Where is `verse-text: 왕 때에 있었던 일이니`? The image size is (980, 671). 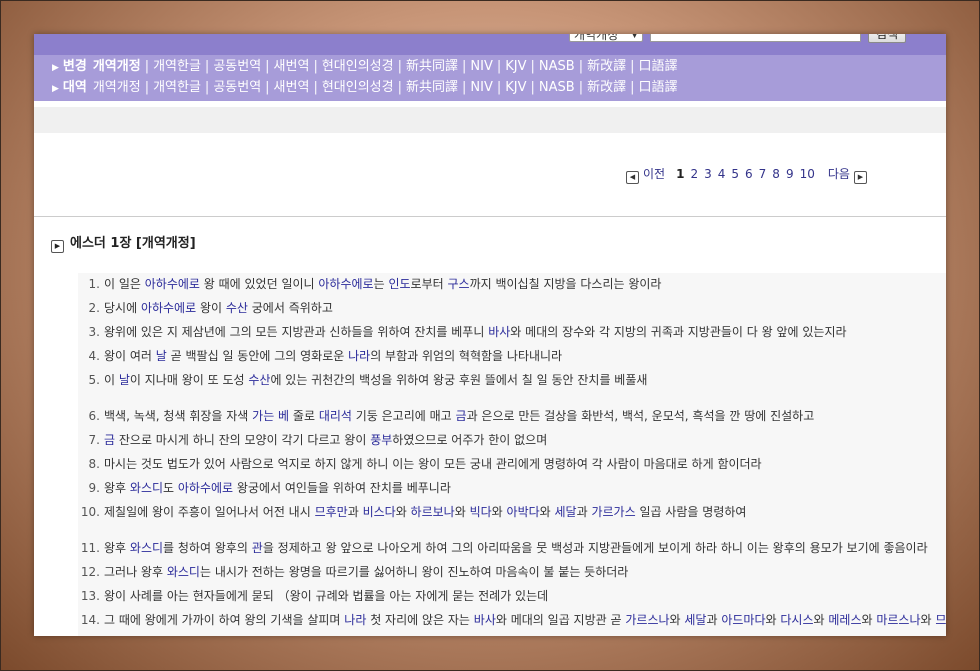
verse-text: 왕 때에 있었던 일이니 is located at coordinates (259, 284).